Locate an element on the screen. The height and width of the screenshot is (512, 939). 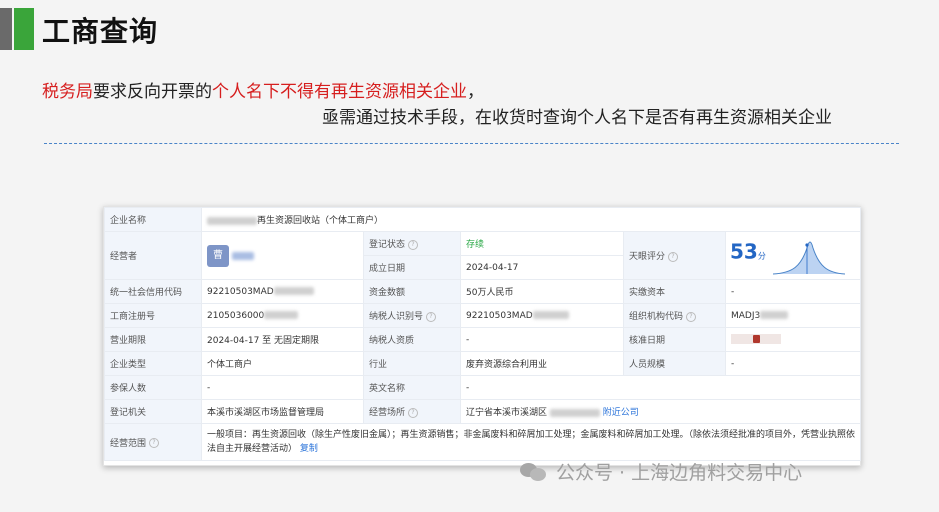
rating-marker-dot is located at coordinates (807, 244).